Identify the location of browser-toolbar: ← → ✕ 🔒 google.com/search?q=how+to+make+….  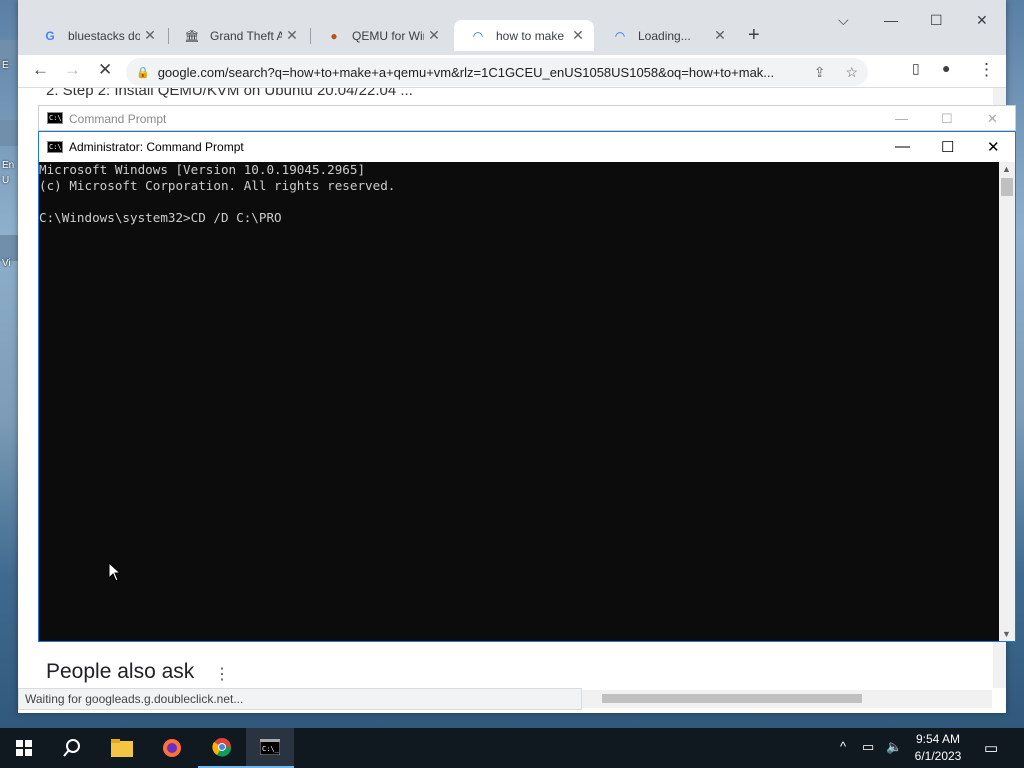
(512, 71).